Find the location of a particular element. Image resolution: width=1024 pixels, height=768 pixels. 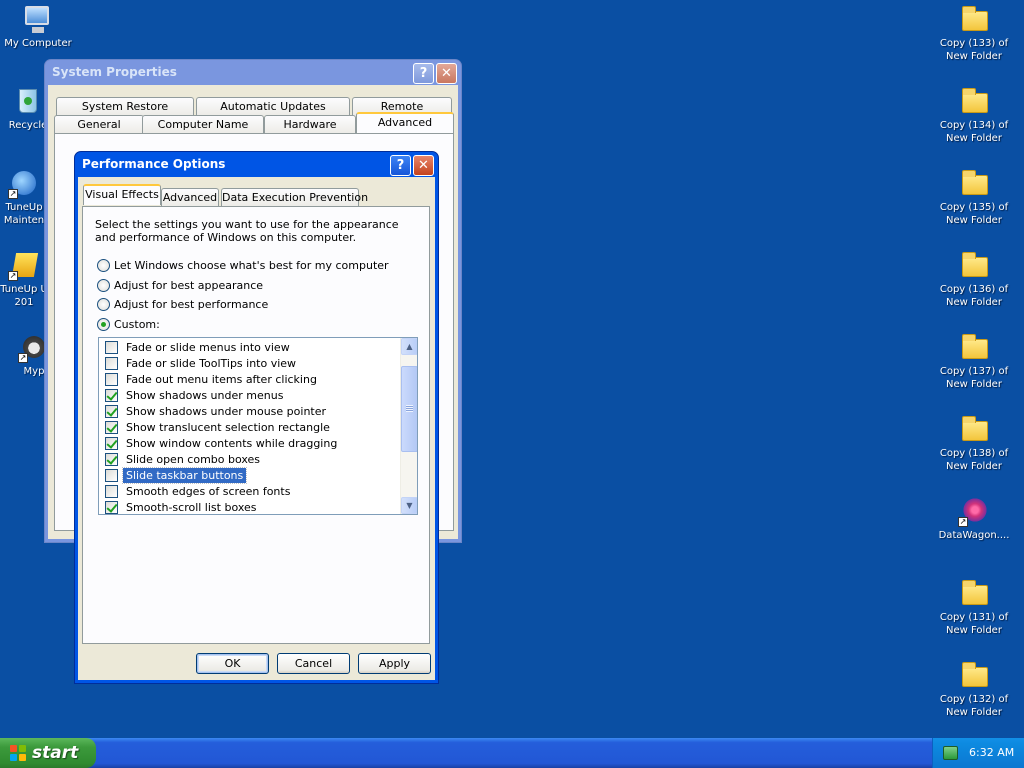

list-item: Fade or slide menus into view is located at coordinates (249, 347).